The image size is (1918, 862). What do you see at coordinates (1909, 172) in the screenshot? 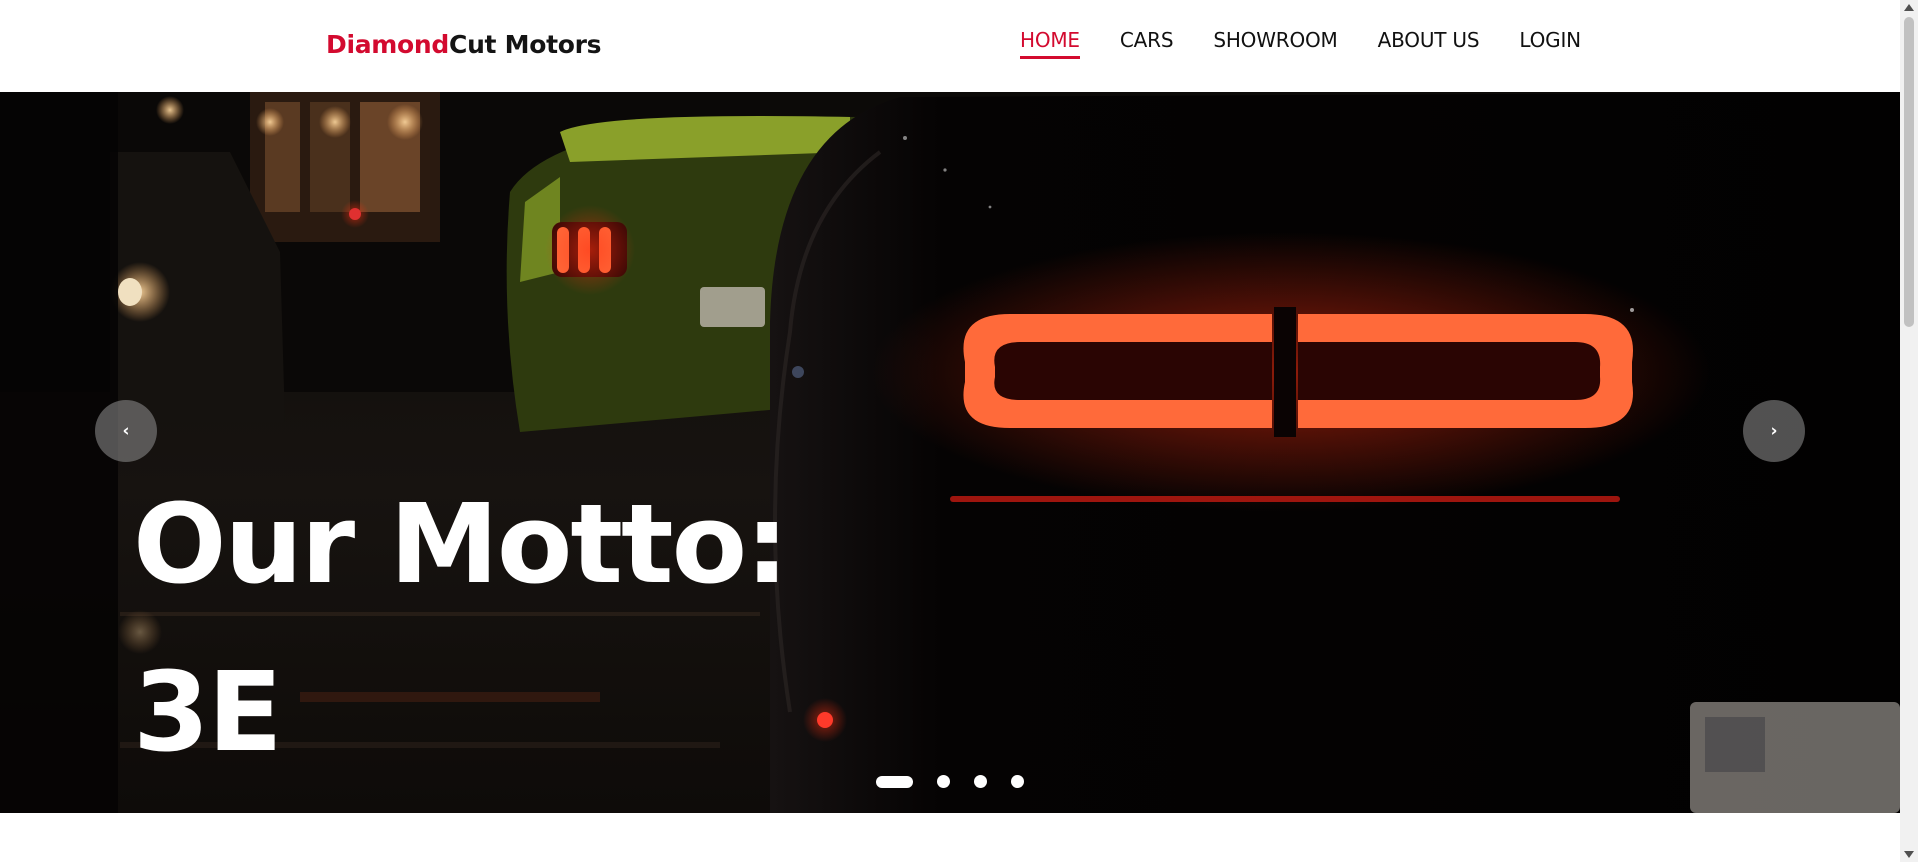
I see `scroll-thumb` at bounding box center [1909, 172].